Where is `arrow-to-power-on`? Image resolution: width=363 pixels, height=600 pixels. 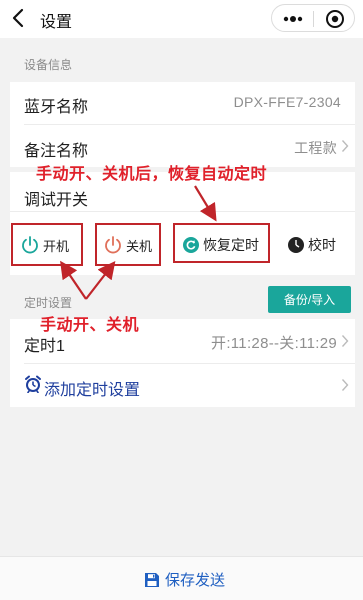 arrow-to-power-on is located at coordinates (73, 280).